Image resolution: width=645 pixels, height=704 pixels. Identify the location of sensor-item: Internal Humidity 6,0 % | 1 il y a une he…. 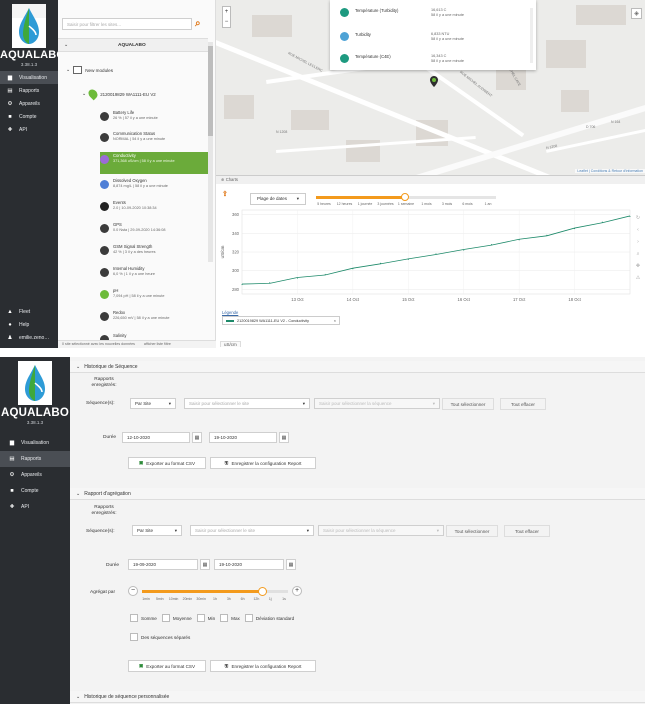
(155, 271).